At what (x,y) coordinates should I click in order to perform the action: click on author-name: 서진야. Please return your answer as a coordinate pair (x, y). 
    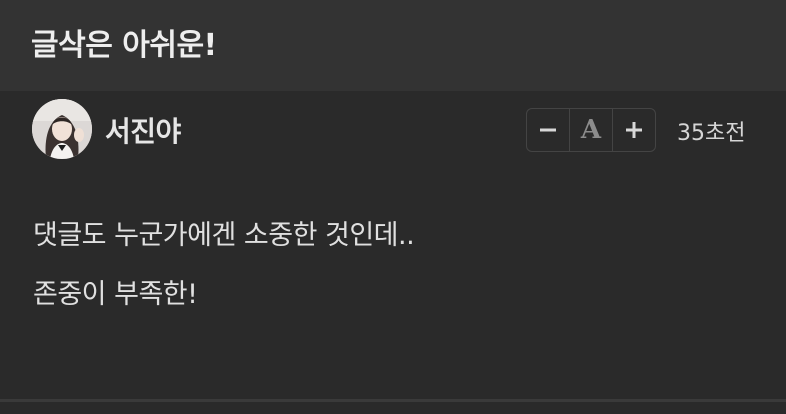
    Looking at the image, I should click on (143, 130).